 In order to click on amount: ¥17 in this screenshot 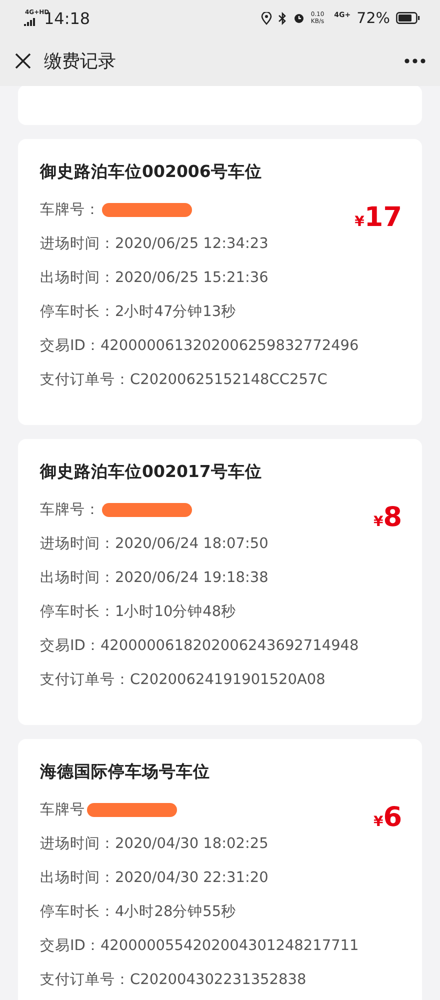, I will do `click(378, 217)`.